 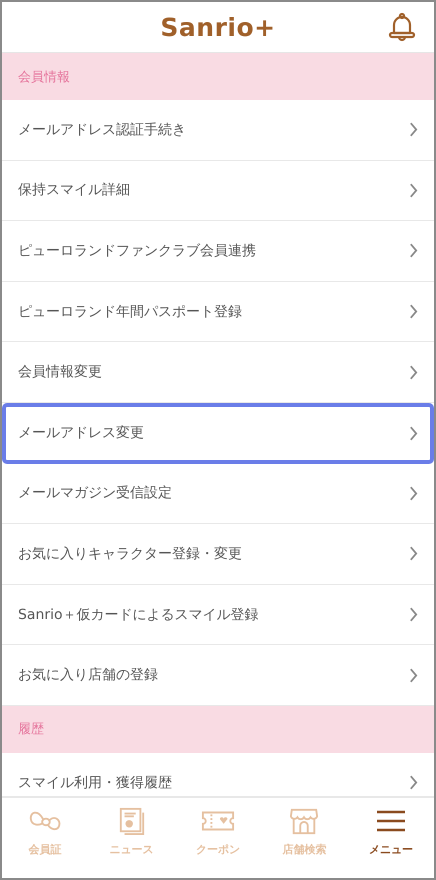 What do you see at coordinates (391, 840) in the screenshot?
I see `nav-tab: メニュー` at bounding box center [391, 840].